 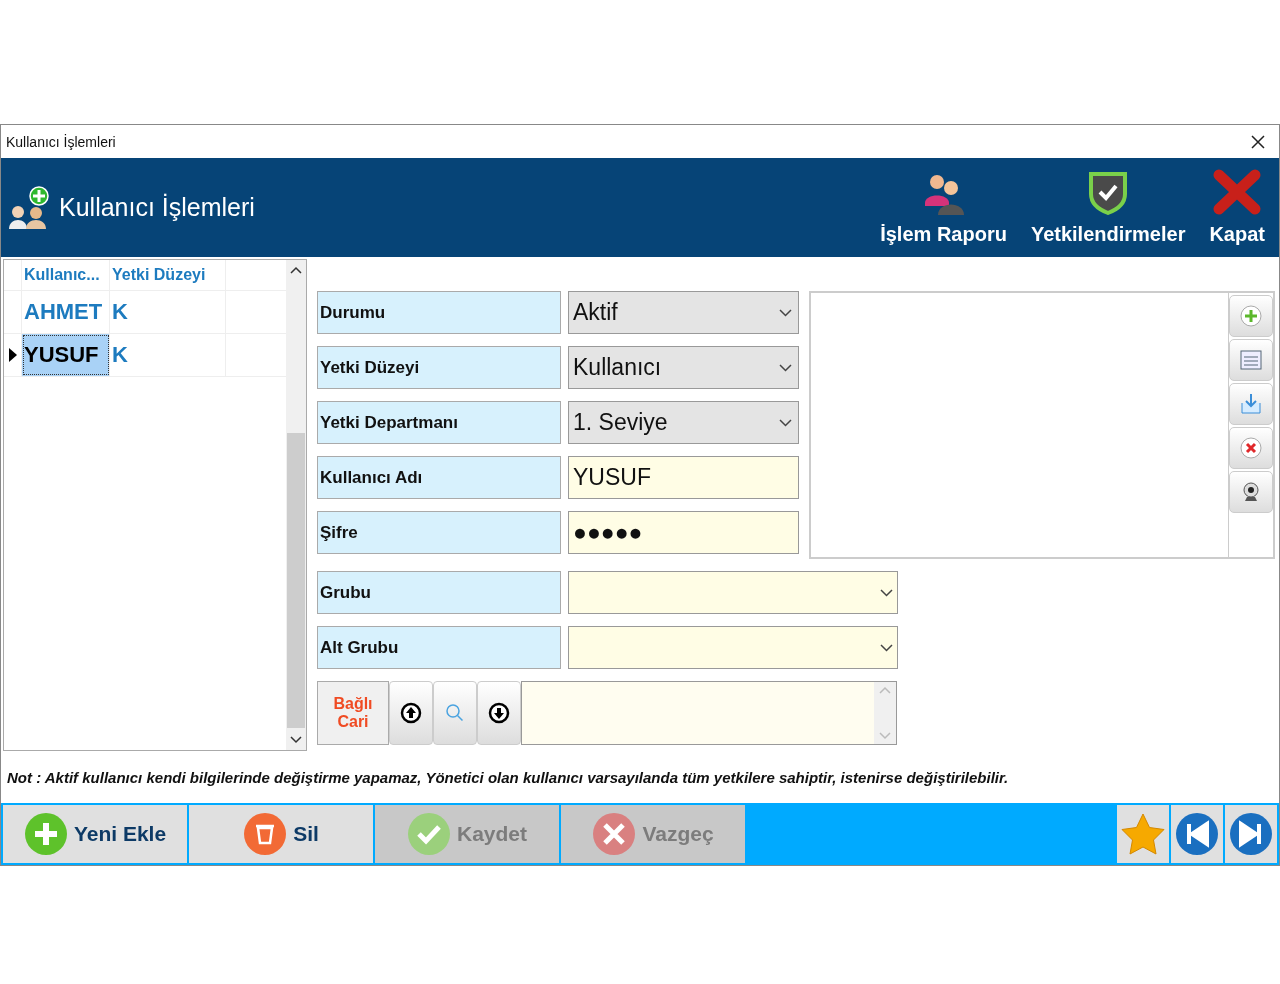 What do you see at coordinates (709, 713) in the screenshot?
I see `memo-field` at bounding box center [709, 713].